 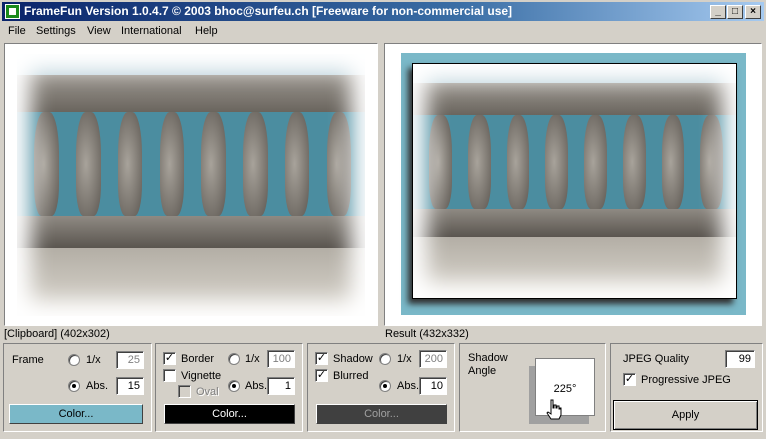 What do you see at coordinates (97, 386) in the screenshot?
I see `frame-abs-label: Abs.` at bounding box center [97, 386].